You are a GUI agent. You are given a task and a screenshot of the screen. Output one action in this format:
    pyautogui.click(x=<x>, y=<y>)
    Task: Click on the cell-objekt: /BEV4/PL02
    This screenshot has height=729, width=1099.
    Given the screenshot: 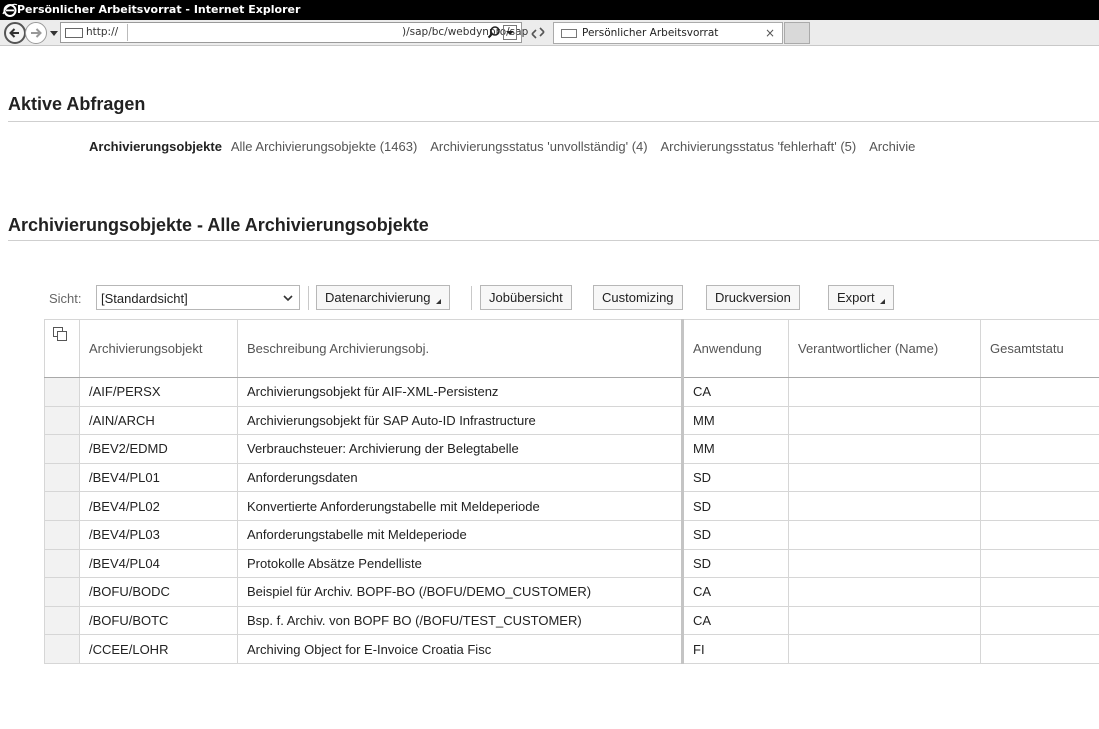 What is the action you would take?
    pyautogui.click(x=158, y=506)
    